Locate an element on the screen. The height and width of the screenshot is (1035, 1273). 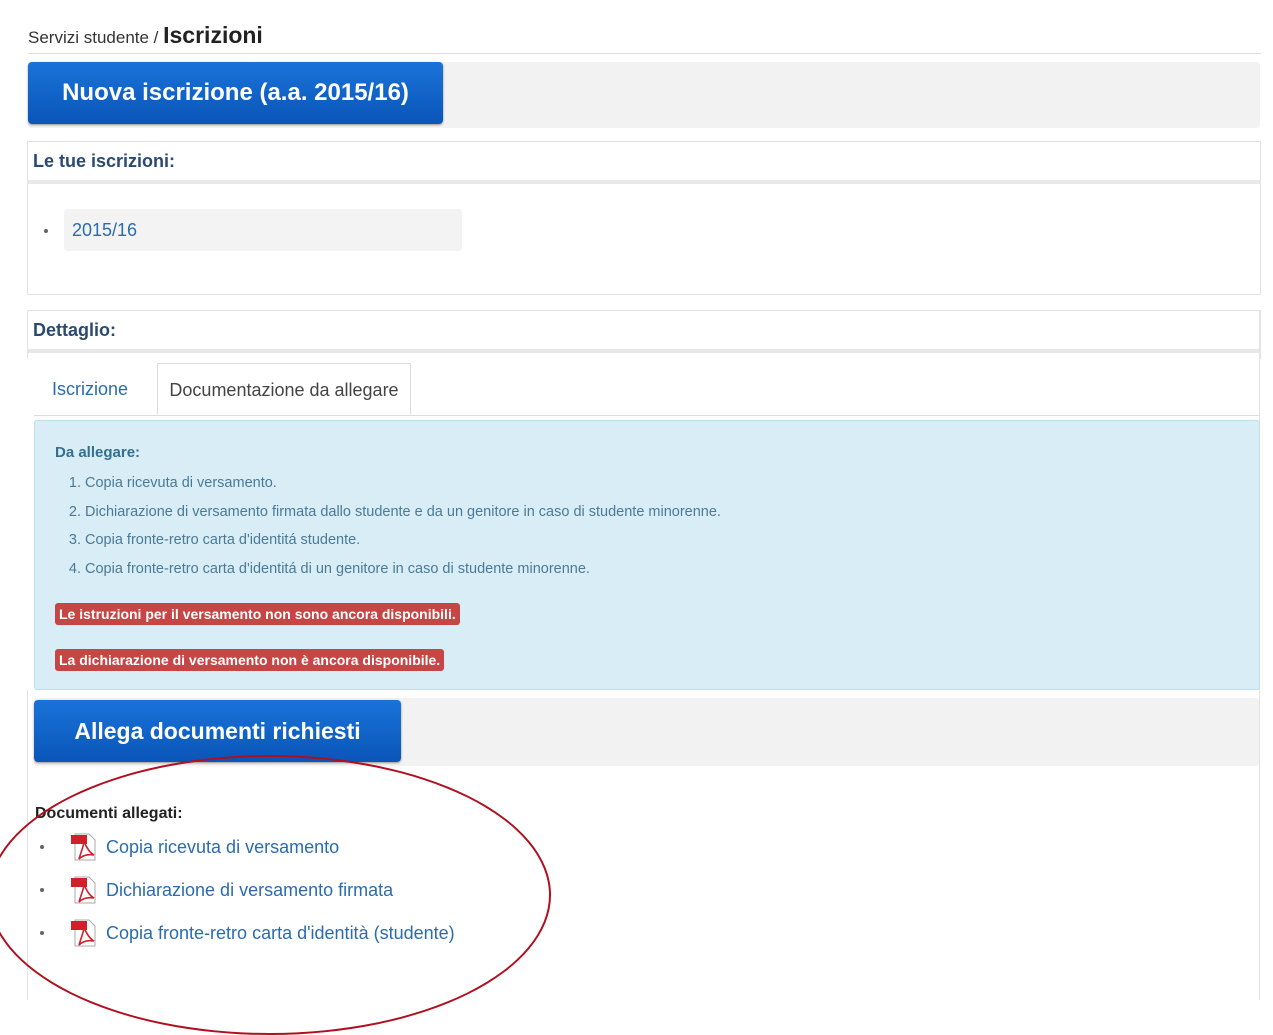
attached-doc-link: Copia ricevuta di versamento is located at coordinates (222, 847).